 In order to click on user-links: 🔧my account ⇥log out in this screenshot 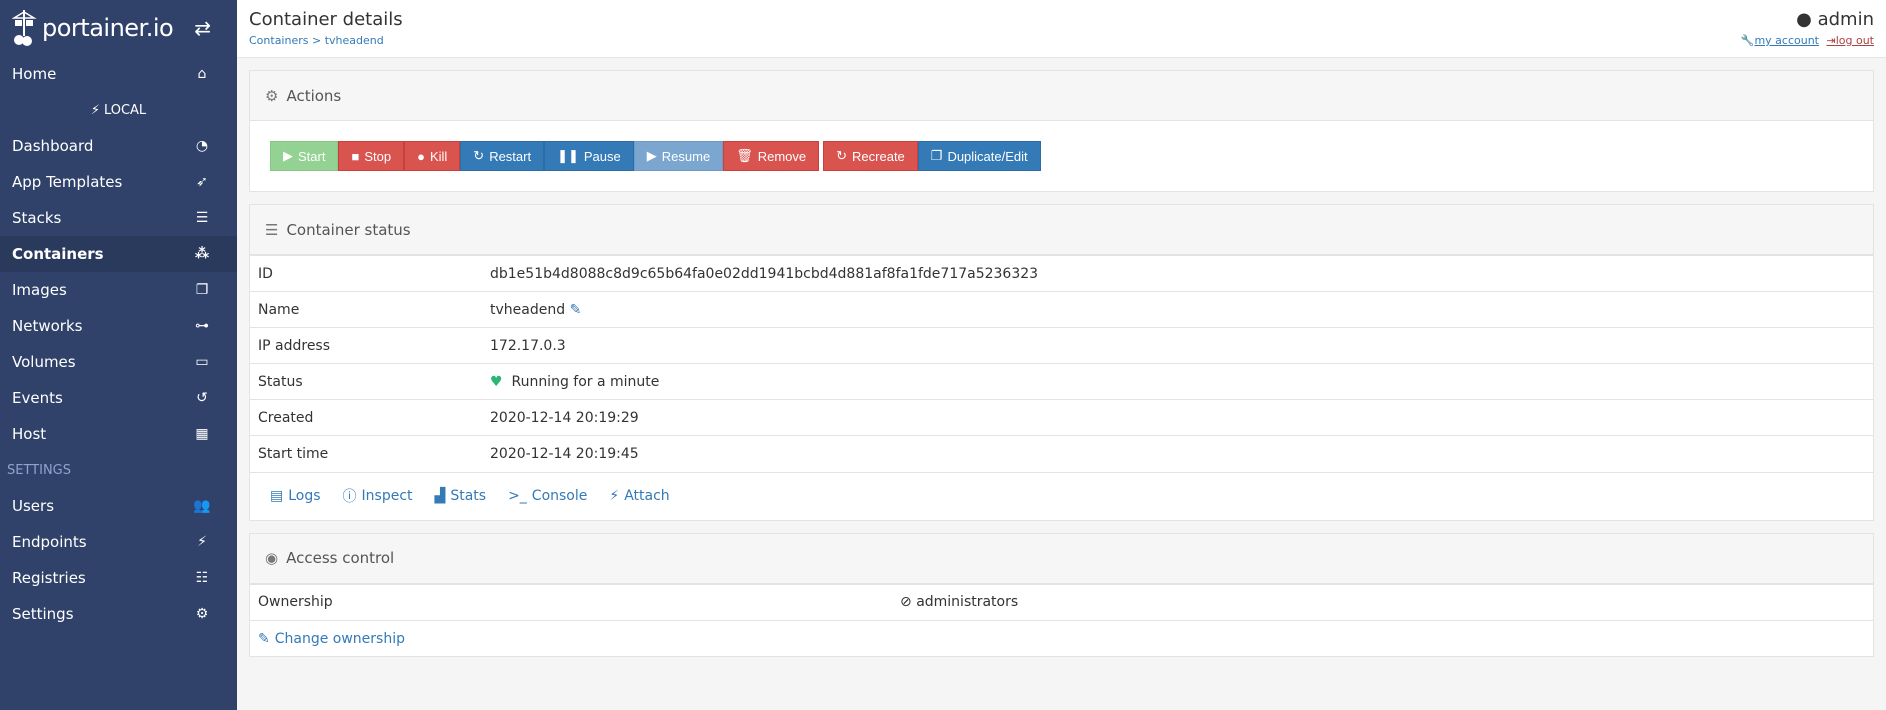, I will do `click(1807, 40)`.